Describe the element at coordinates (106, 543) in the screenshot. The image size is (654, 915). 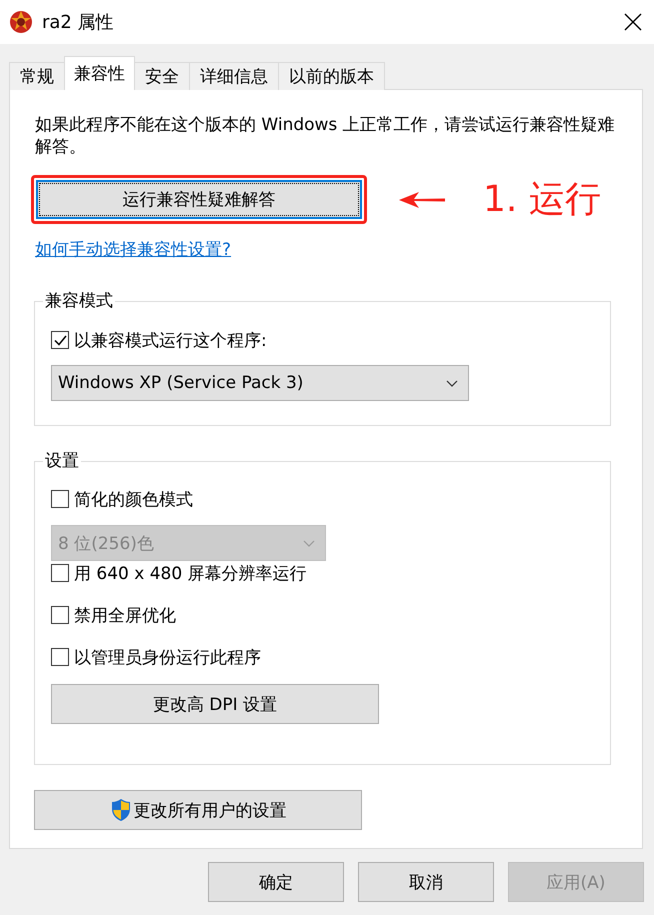
I see `dropdown-value: 8 位(256)色` at that location.